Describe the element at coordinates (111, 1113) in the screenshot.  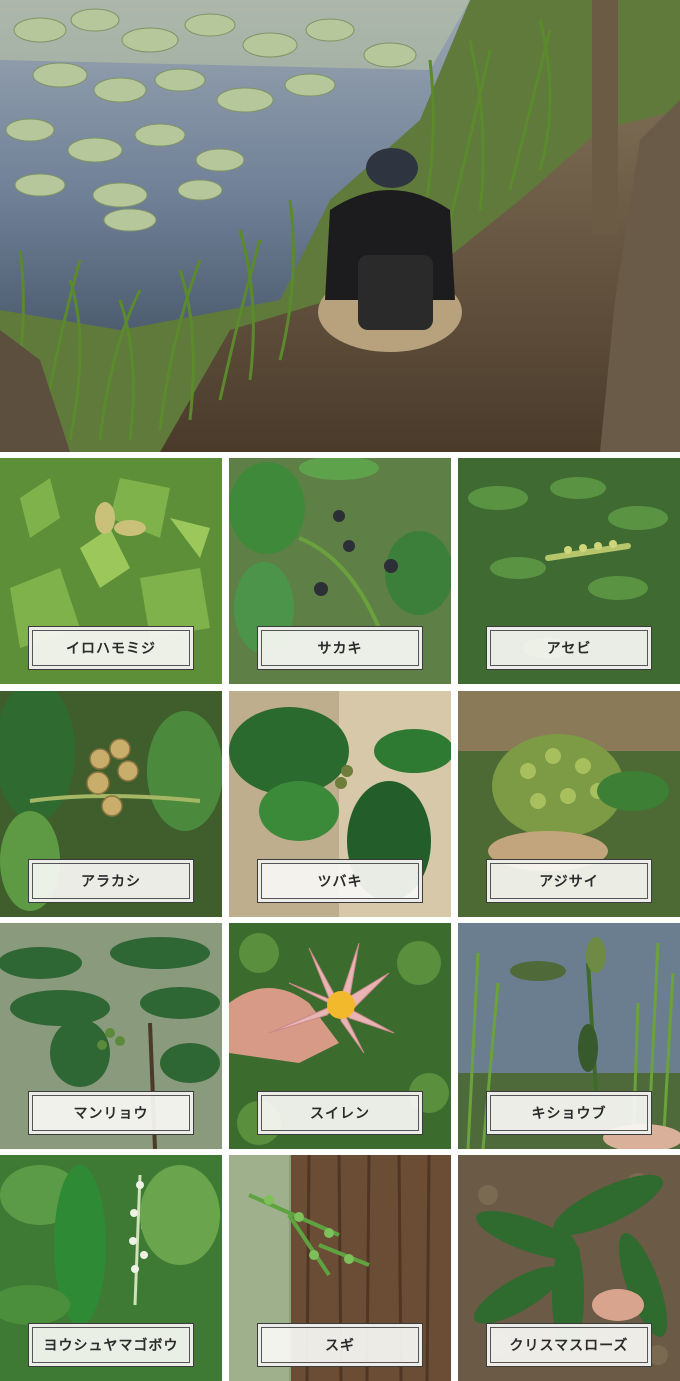
I see `plant-name-label: マンリョウ` at that location.